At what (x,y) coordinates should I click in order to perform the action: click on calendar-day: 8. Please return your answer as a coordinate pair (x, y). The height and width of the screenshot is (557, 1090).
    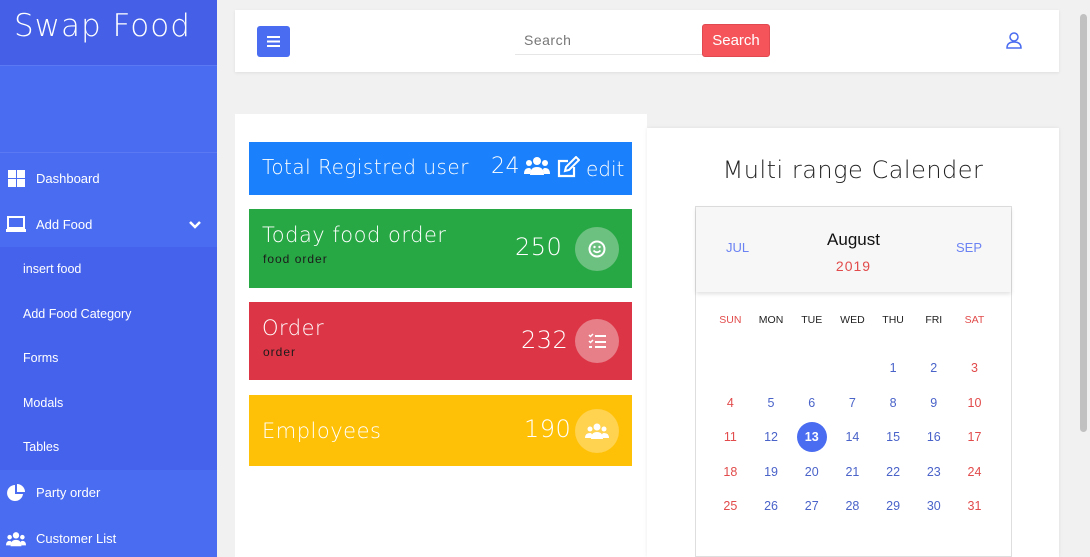
    Looking at the image, I should click on (893, 403).